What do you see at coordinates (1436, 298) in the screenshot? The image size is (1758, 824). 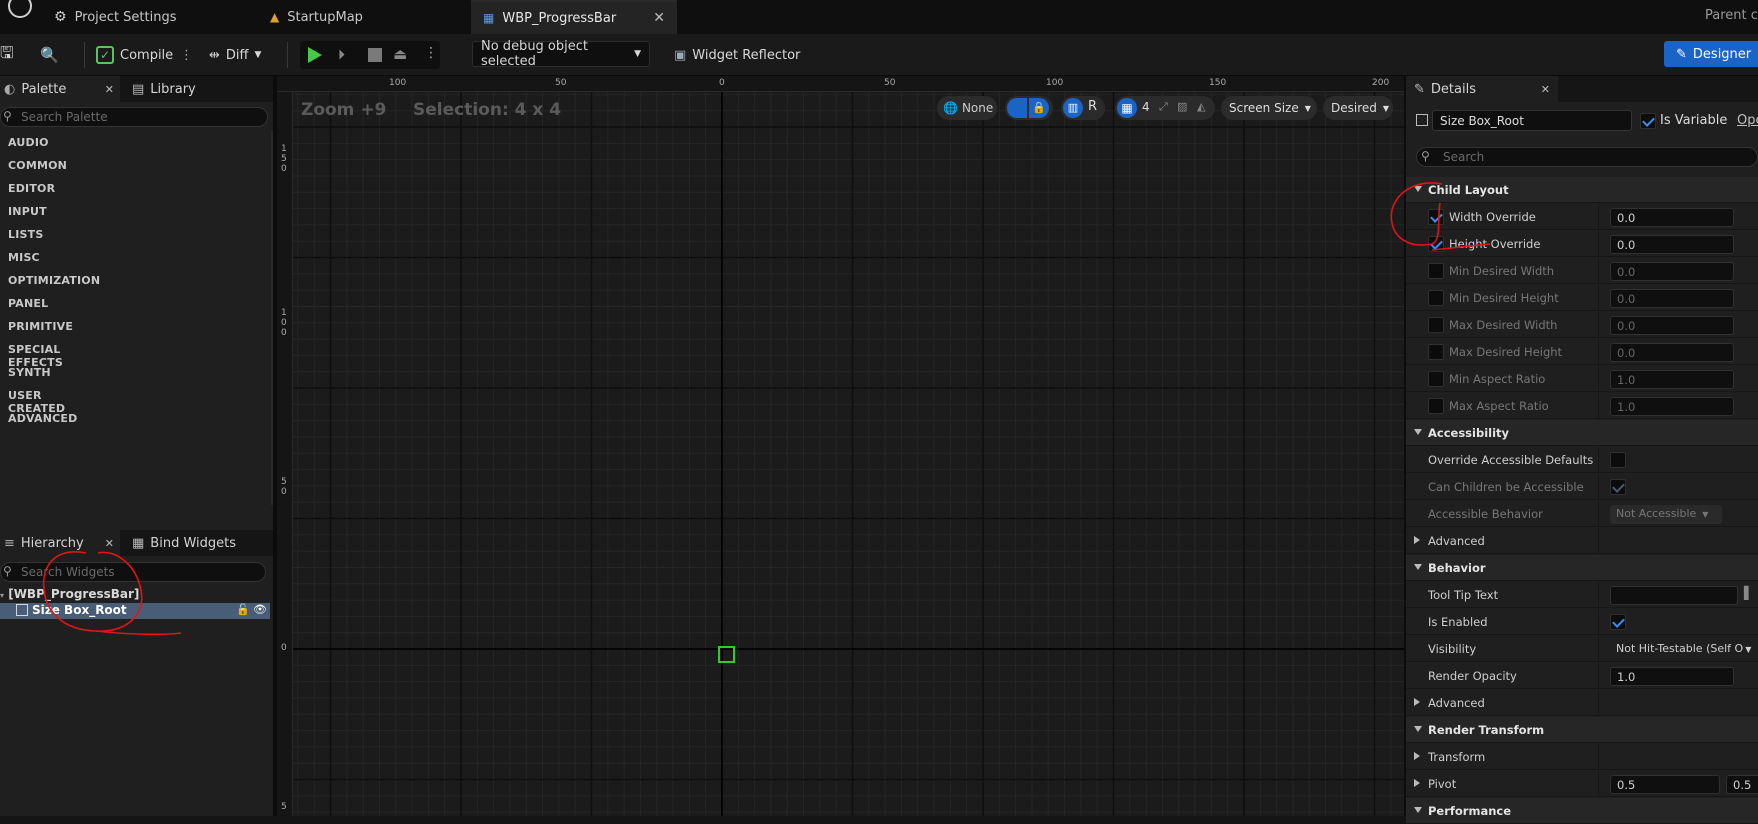 I see `min-desired-height-checkbox` at bounding box center [1436, 298].